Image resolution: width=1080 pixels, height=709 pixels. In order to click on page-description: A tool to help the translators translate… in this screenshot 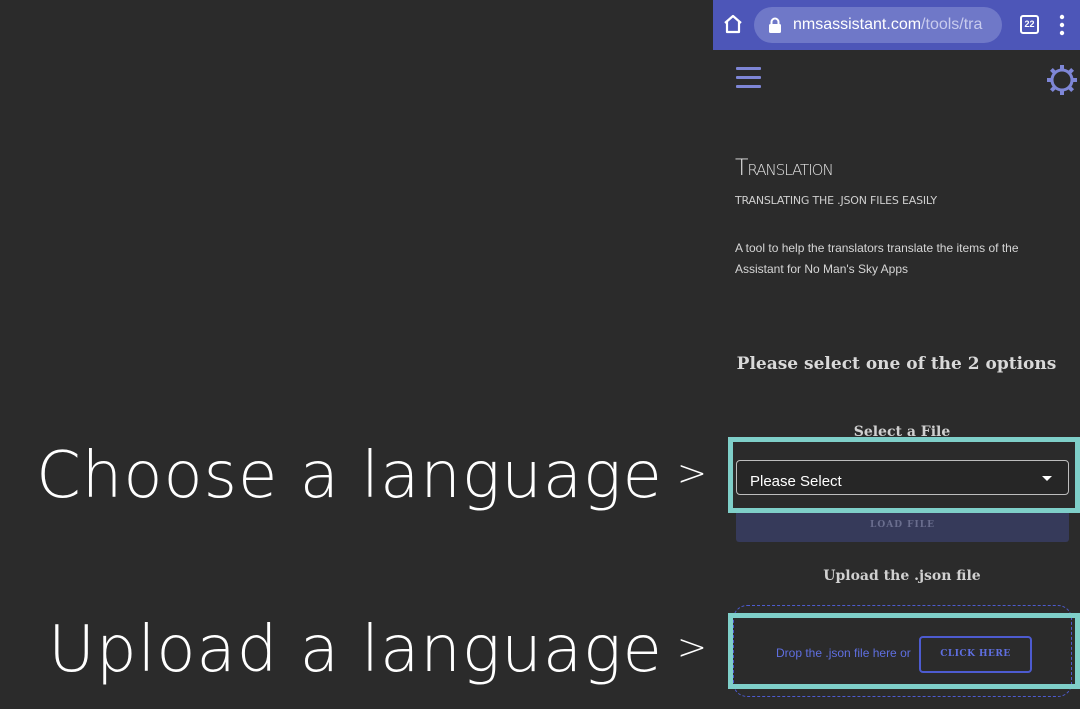, I will do `click(877, 258)`.